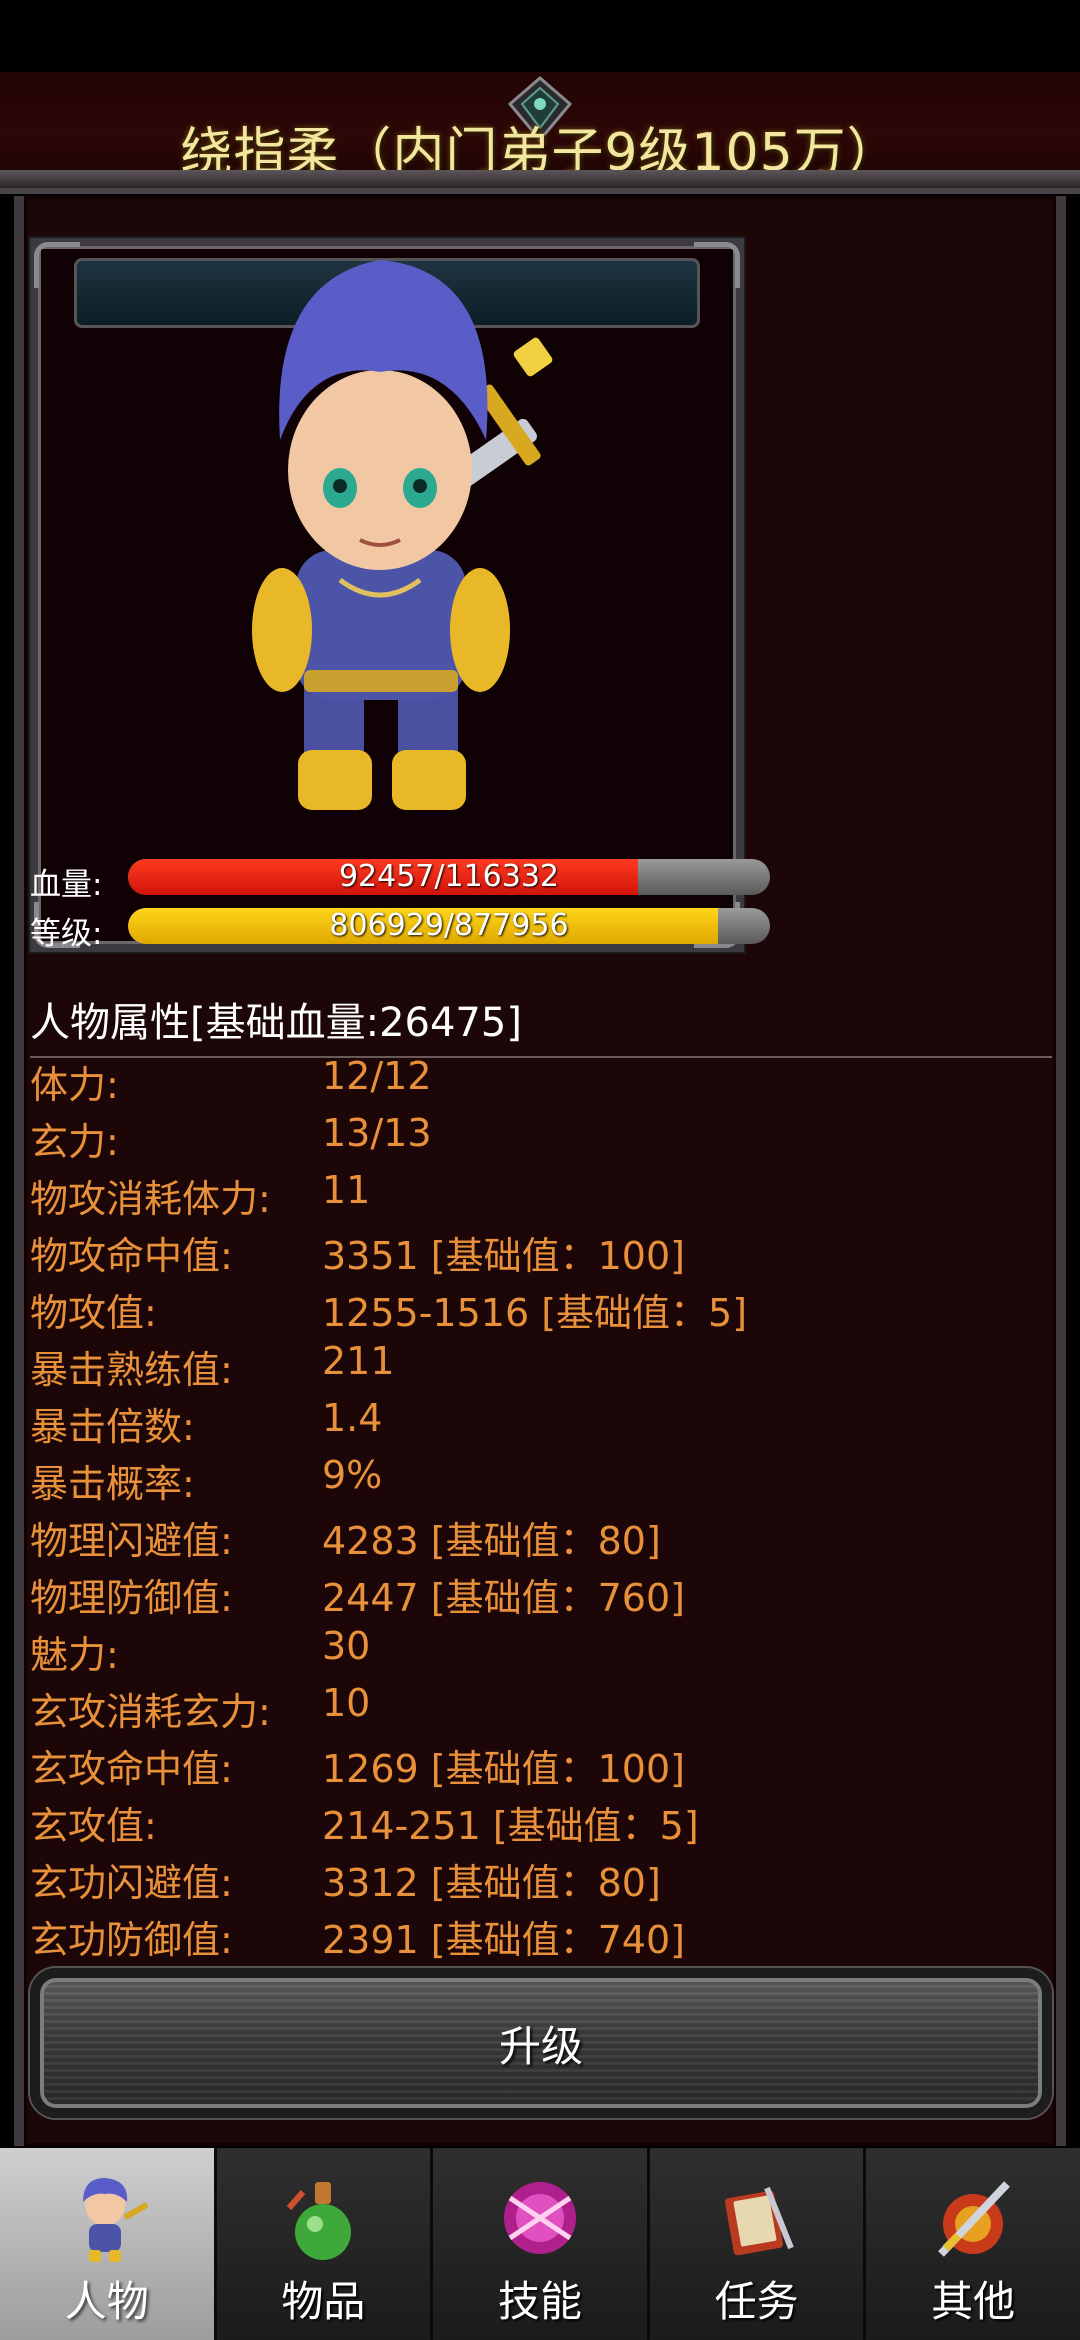 Image resolution: width=1080 pixels, height=2340 pixels. I want to click on bottom-nav: 人物 物品 技能 任务 其他, so click(540, 2244).